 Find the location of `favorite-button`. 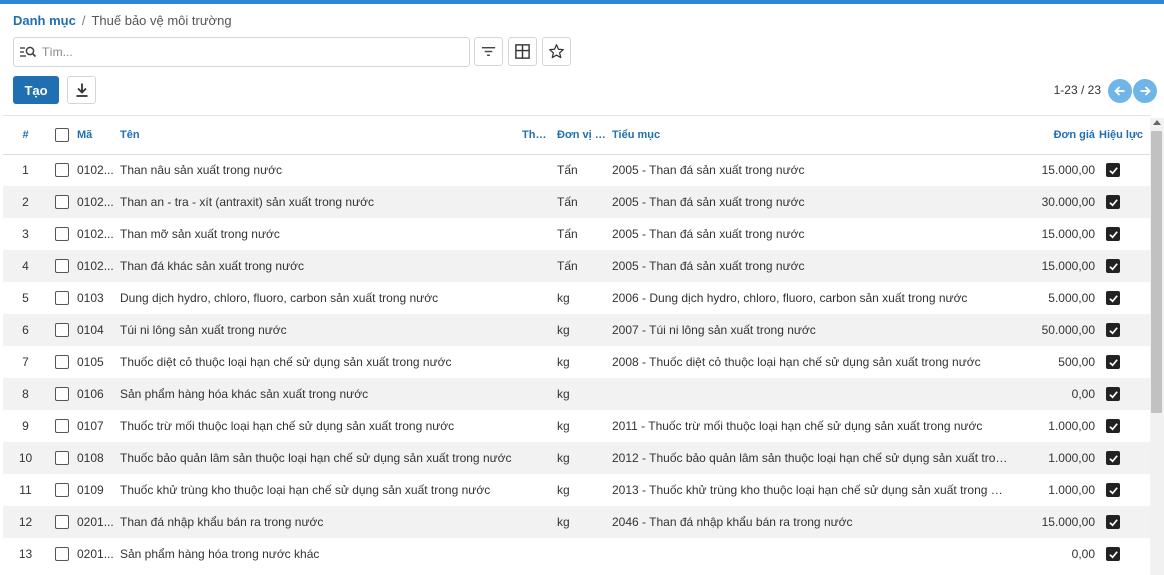

favorite-button is located at coordinates (556, 51).